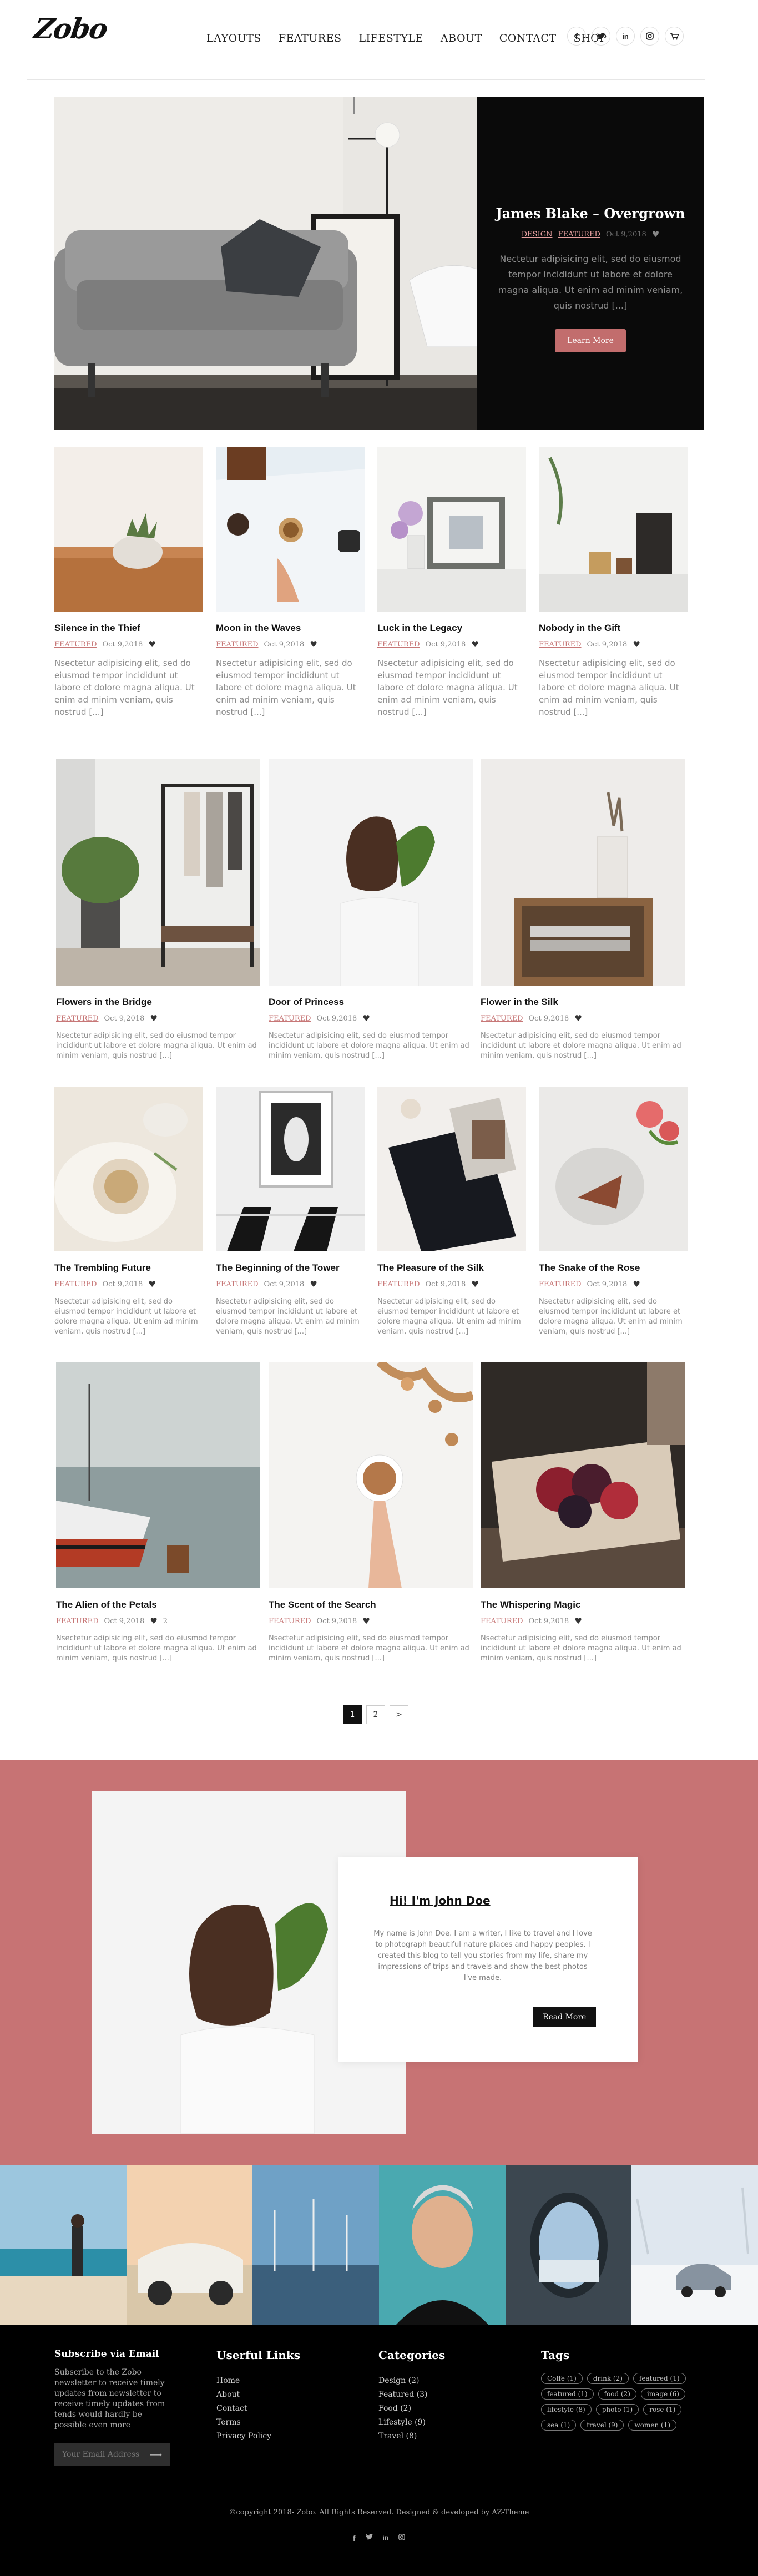 This screenshot has height=2576, width=758. Describe the element at coordinates (613, 628) in the screenshot. I see `post-title: Nobody in the Gift` at that location.